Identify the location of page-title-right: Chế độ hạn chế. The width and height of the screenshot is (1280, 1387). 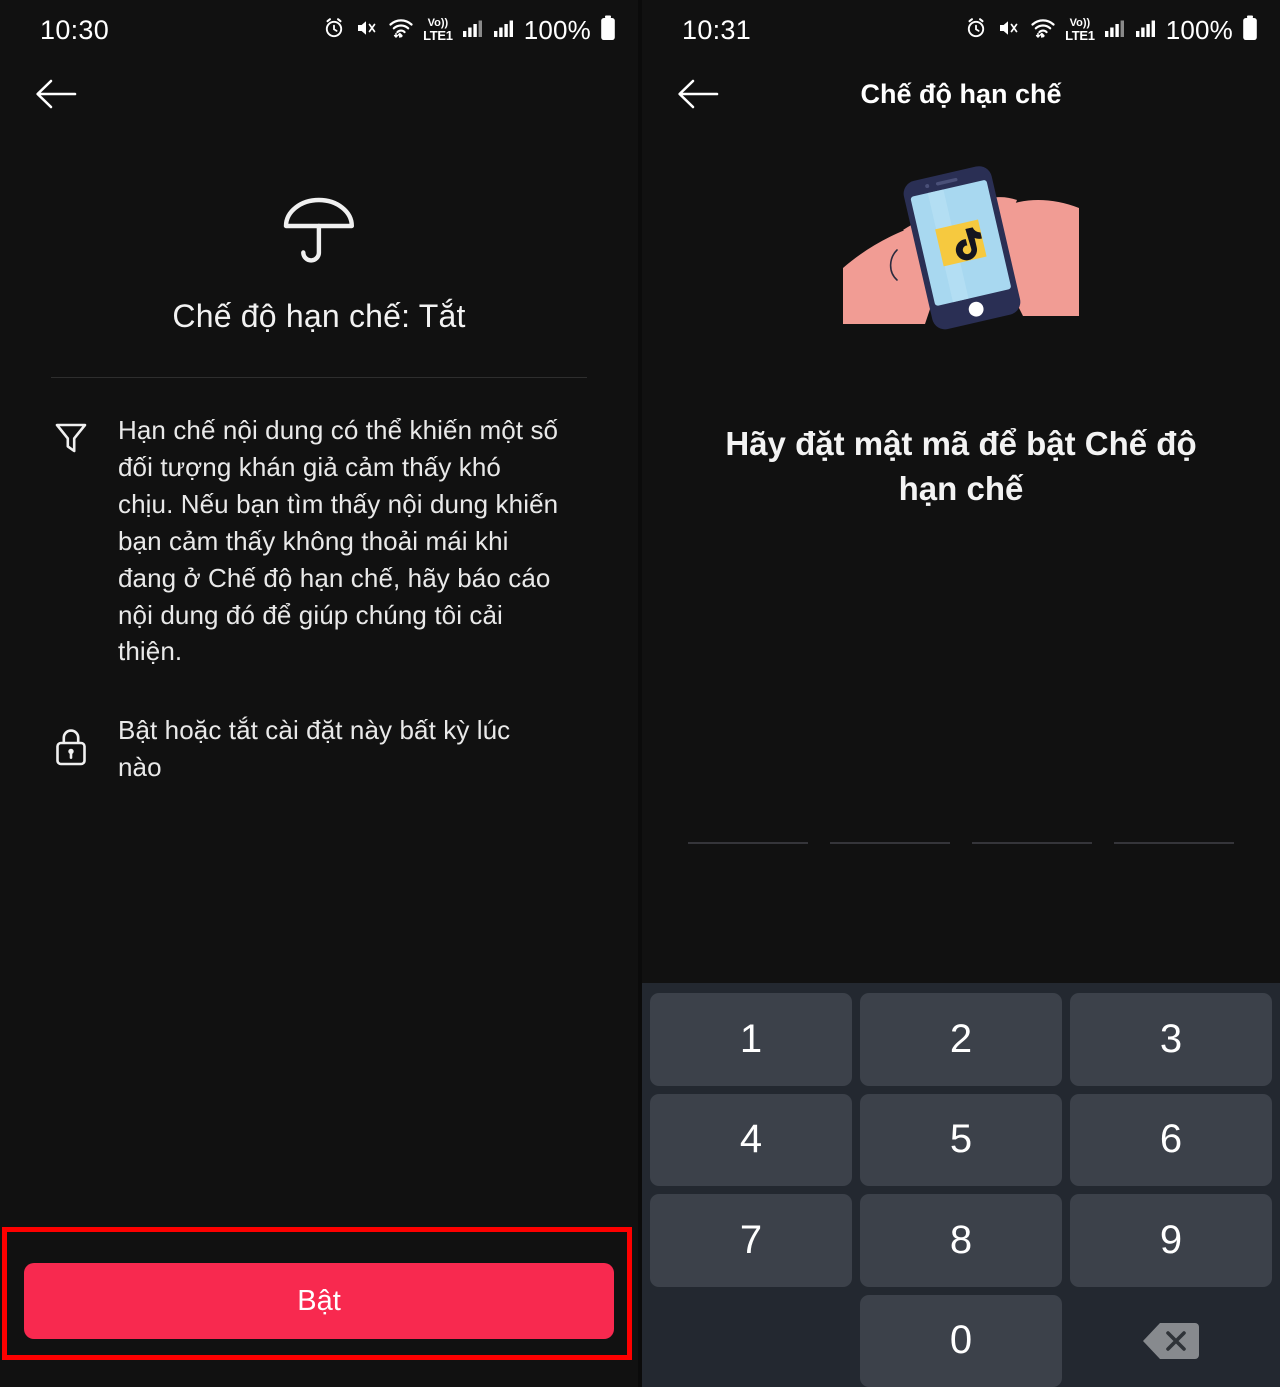
(961, 93).